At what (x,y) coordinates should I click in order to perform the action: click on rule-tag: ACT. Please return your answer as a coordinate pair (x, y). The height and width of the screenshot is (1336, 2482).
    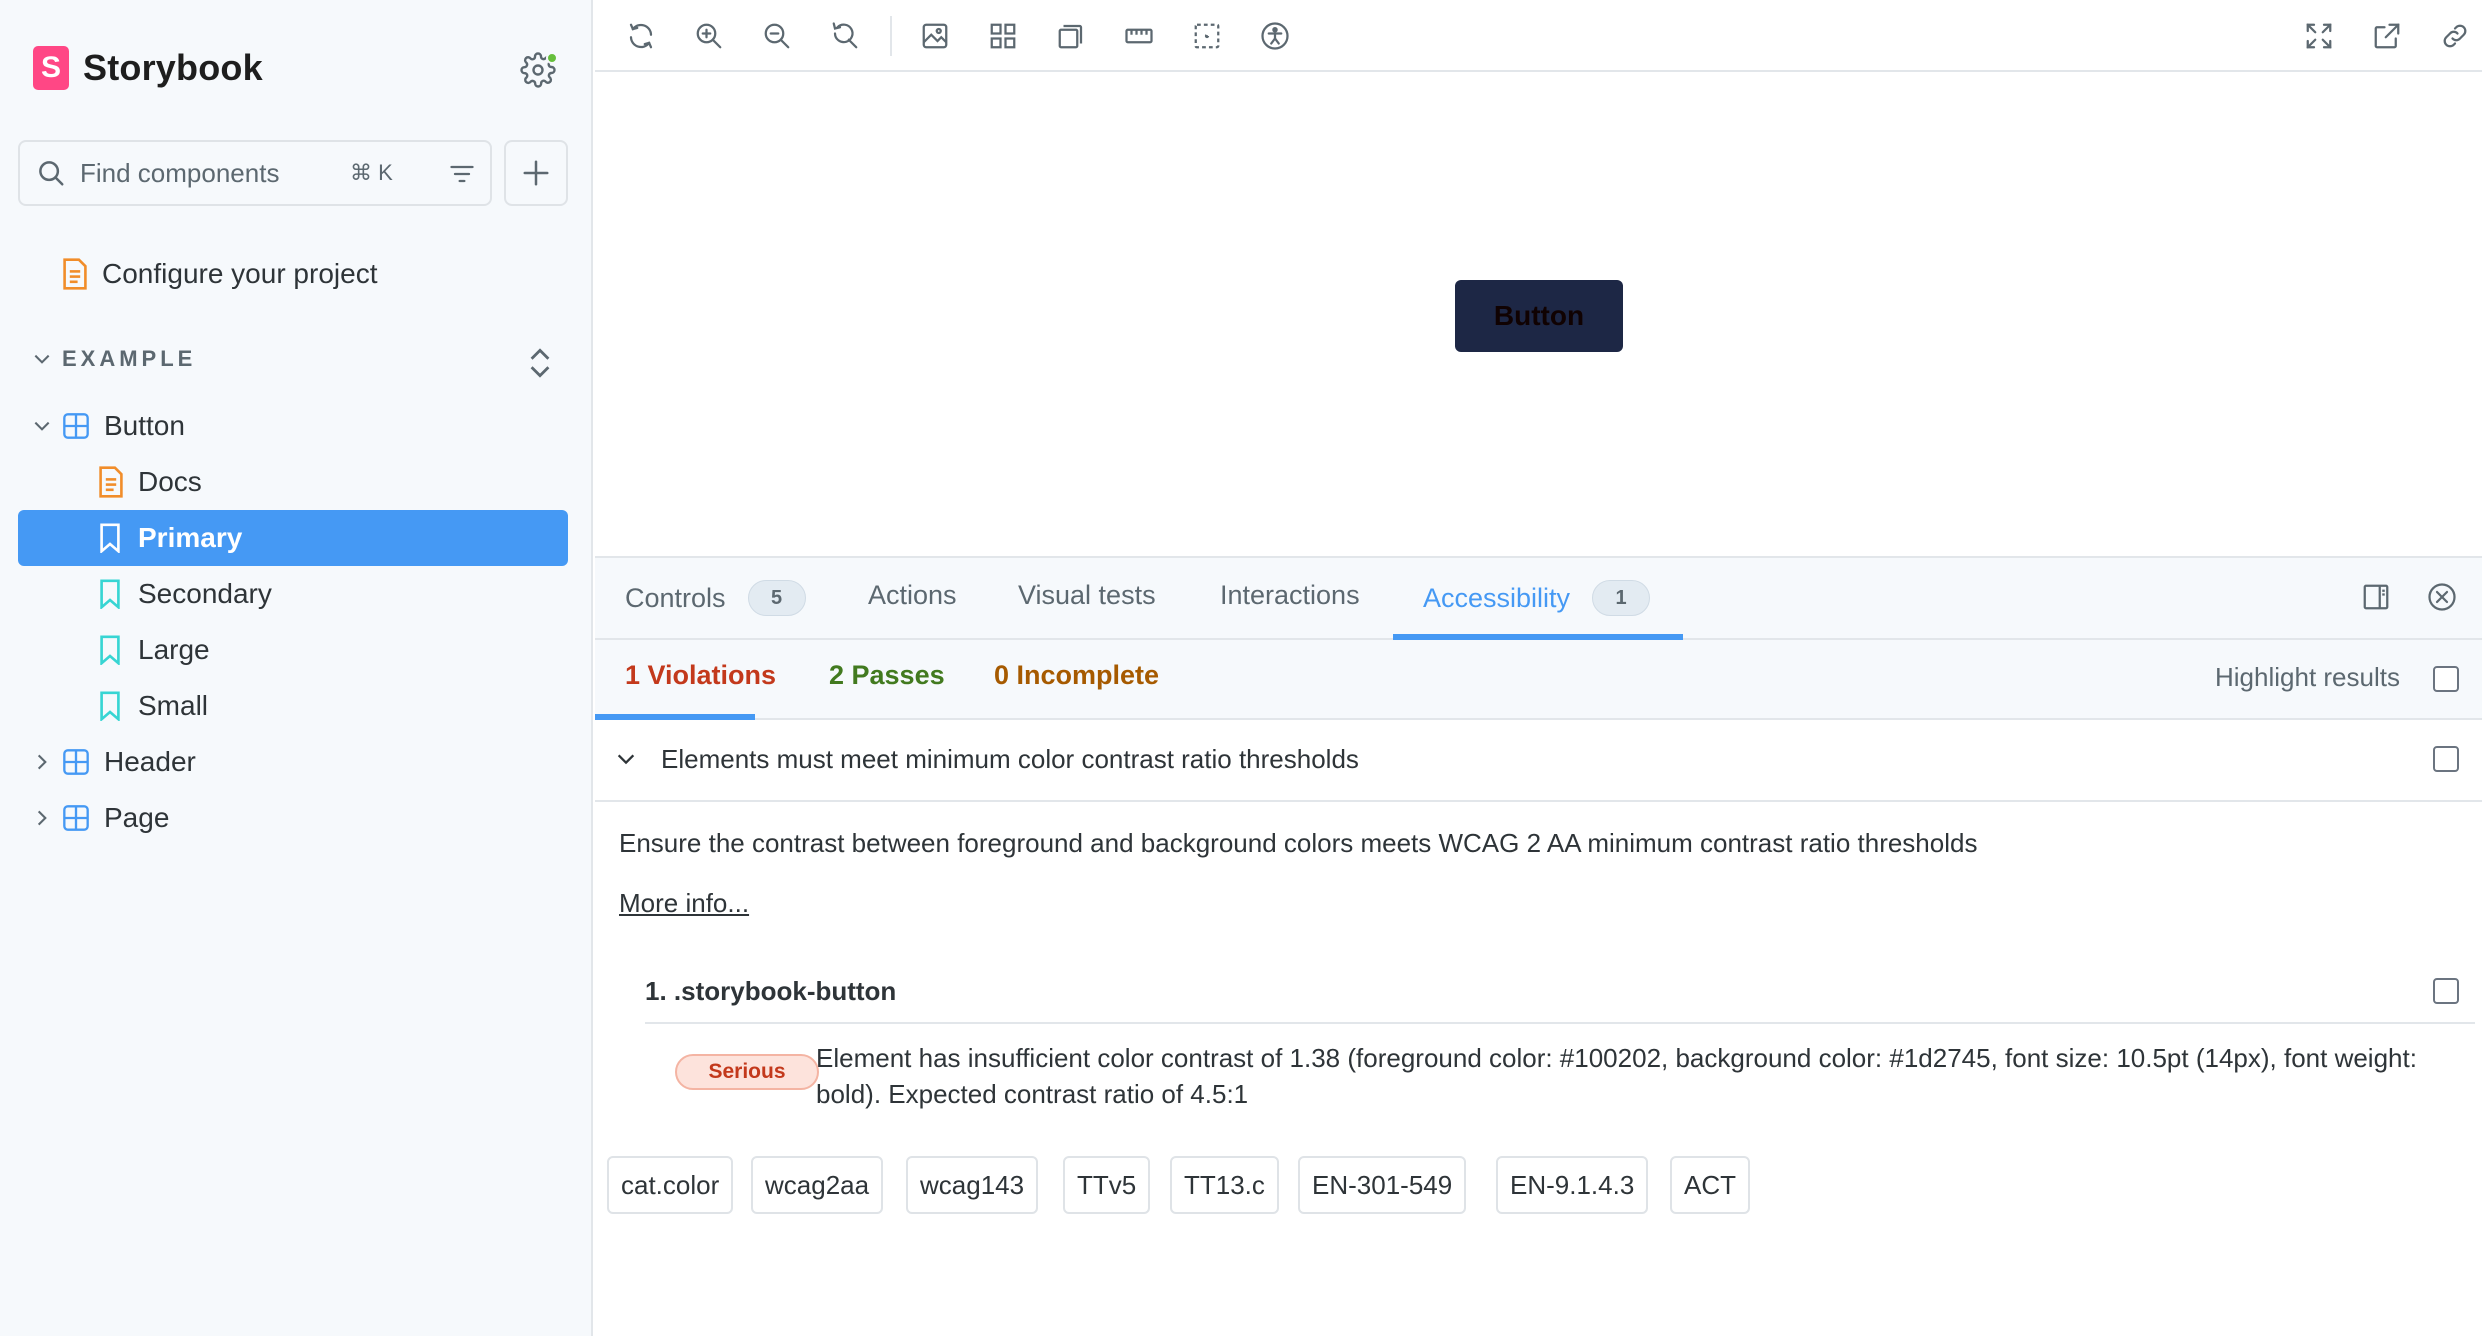
    Looking at the image, I should click on (1710, 1185).